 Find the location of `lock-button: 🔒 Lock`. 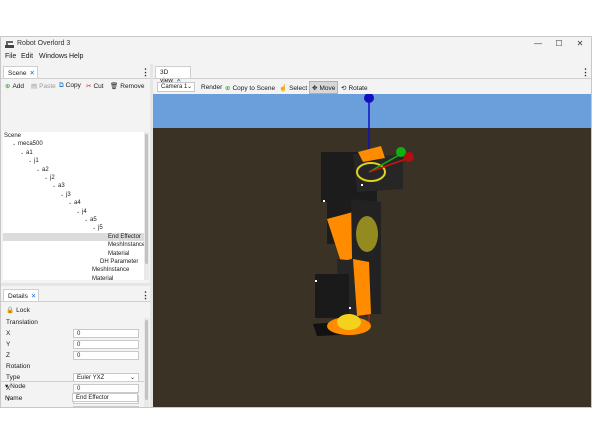

lock-button: 🔒 Lock is located at coordinates (18, 310).